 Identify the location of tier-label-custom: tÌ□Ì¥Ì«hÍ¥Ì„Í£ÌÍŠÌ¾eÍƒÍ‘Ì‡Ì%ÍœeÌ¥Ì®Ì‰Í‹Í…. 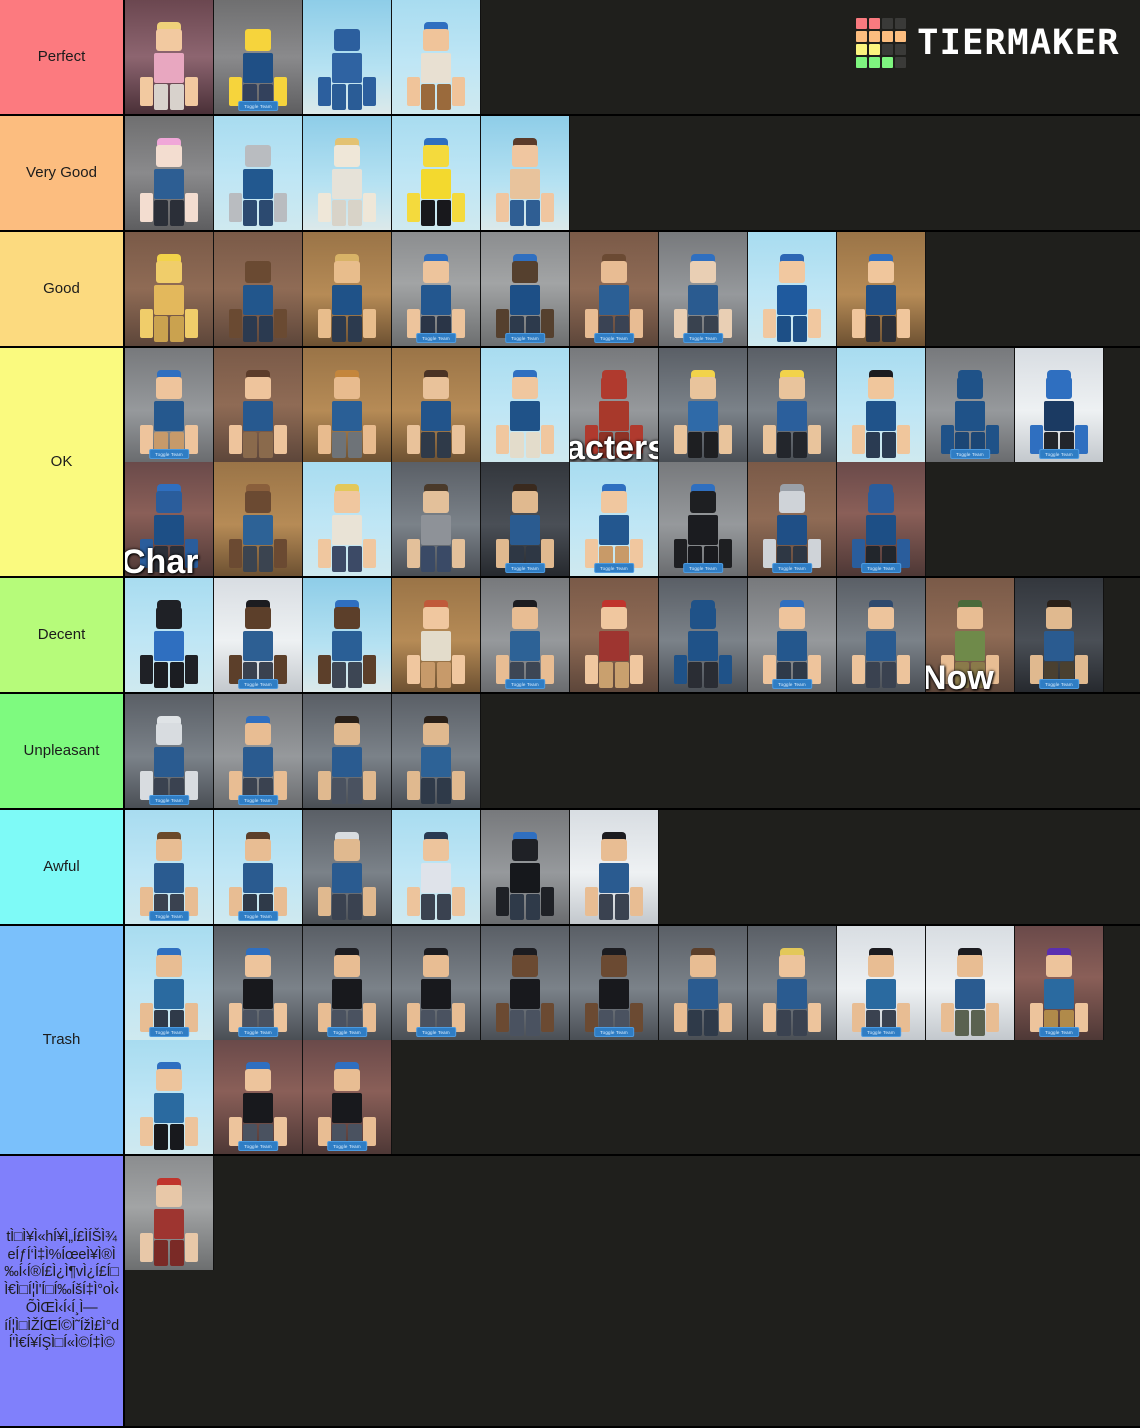
(62, 1291).